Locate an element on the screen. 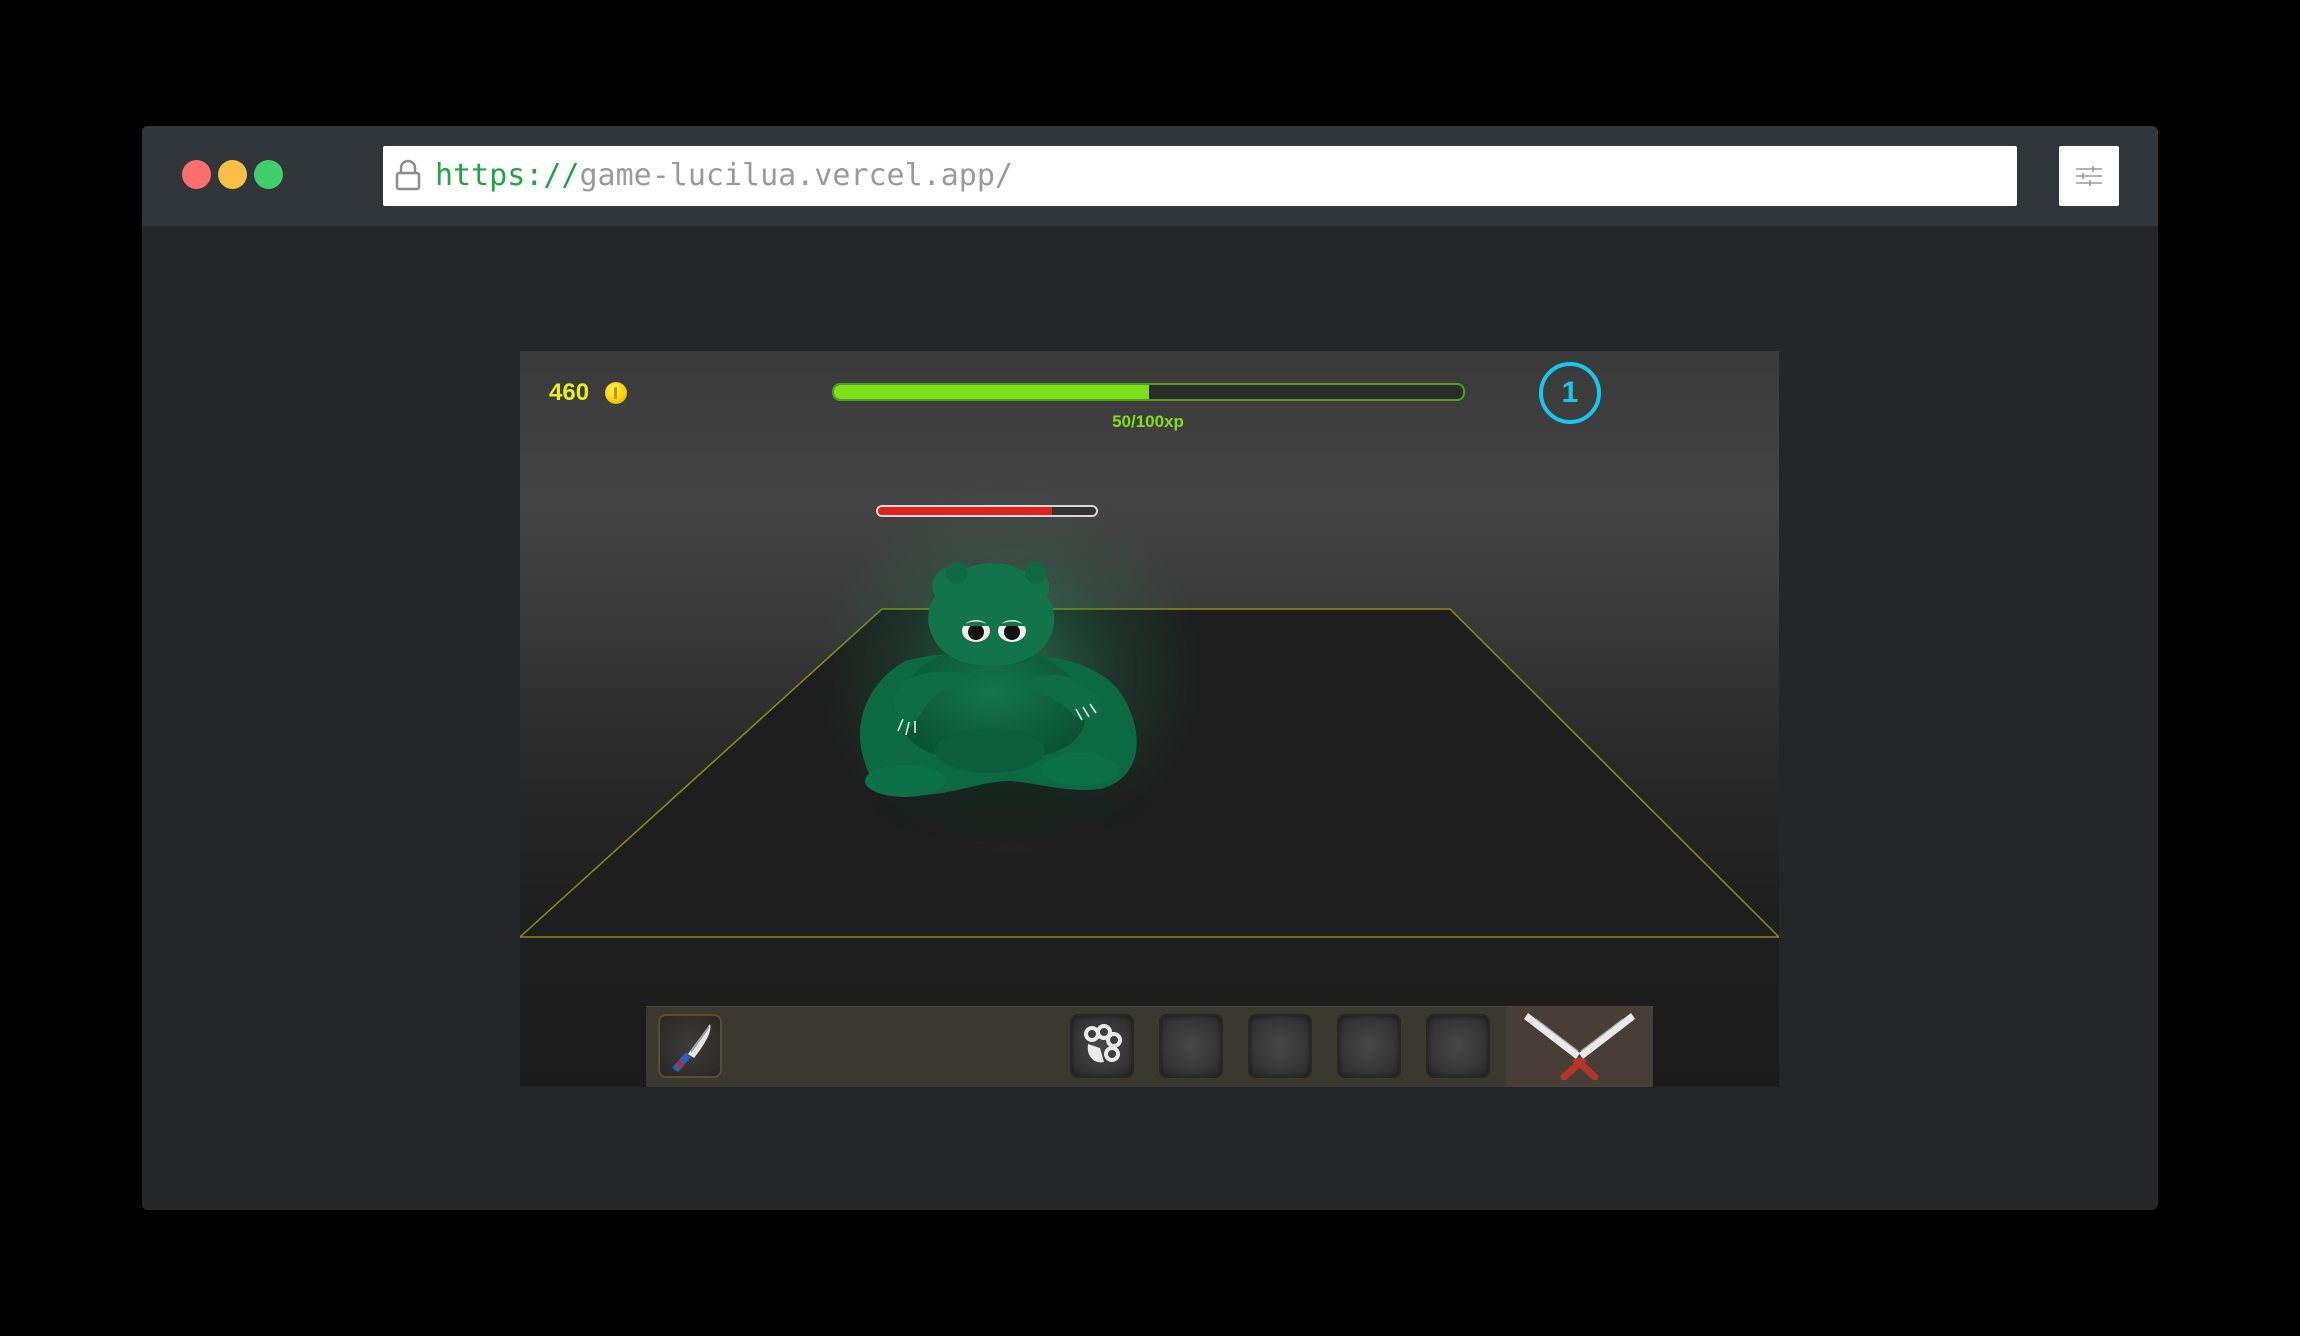 Image resolution: width=2300 pixels, height=1336 pixels. crossed-knives-icon is located at coordinates (1579, 1047).